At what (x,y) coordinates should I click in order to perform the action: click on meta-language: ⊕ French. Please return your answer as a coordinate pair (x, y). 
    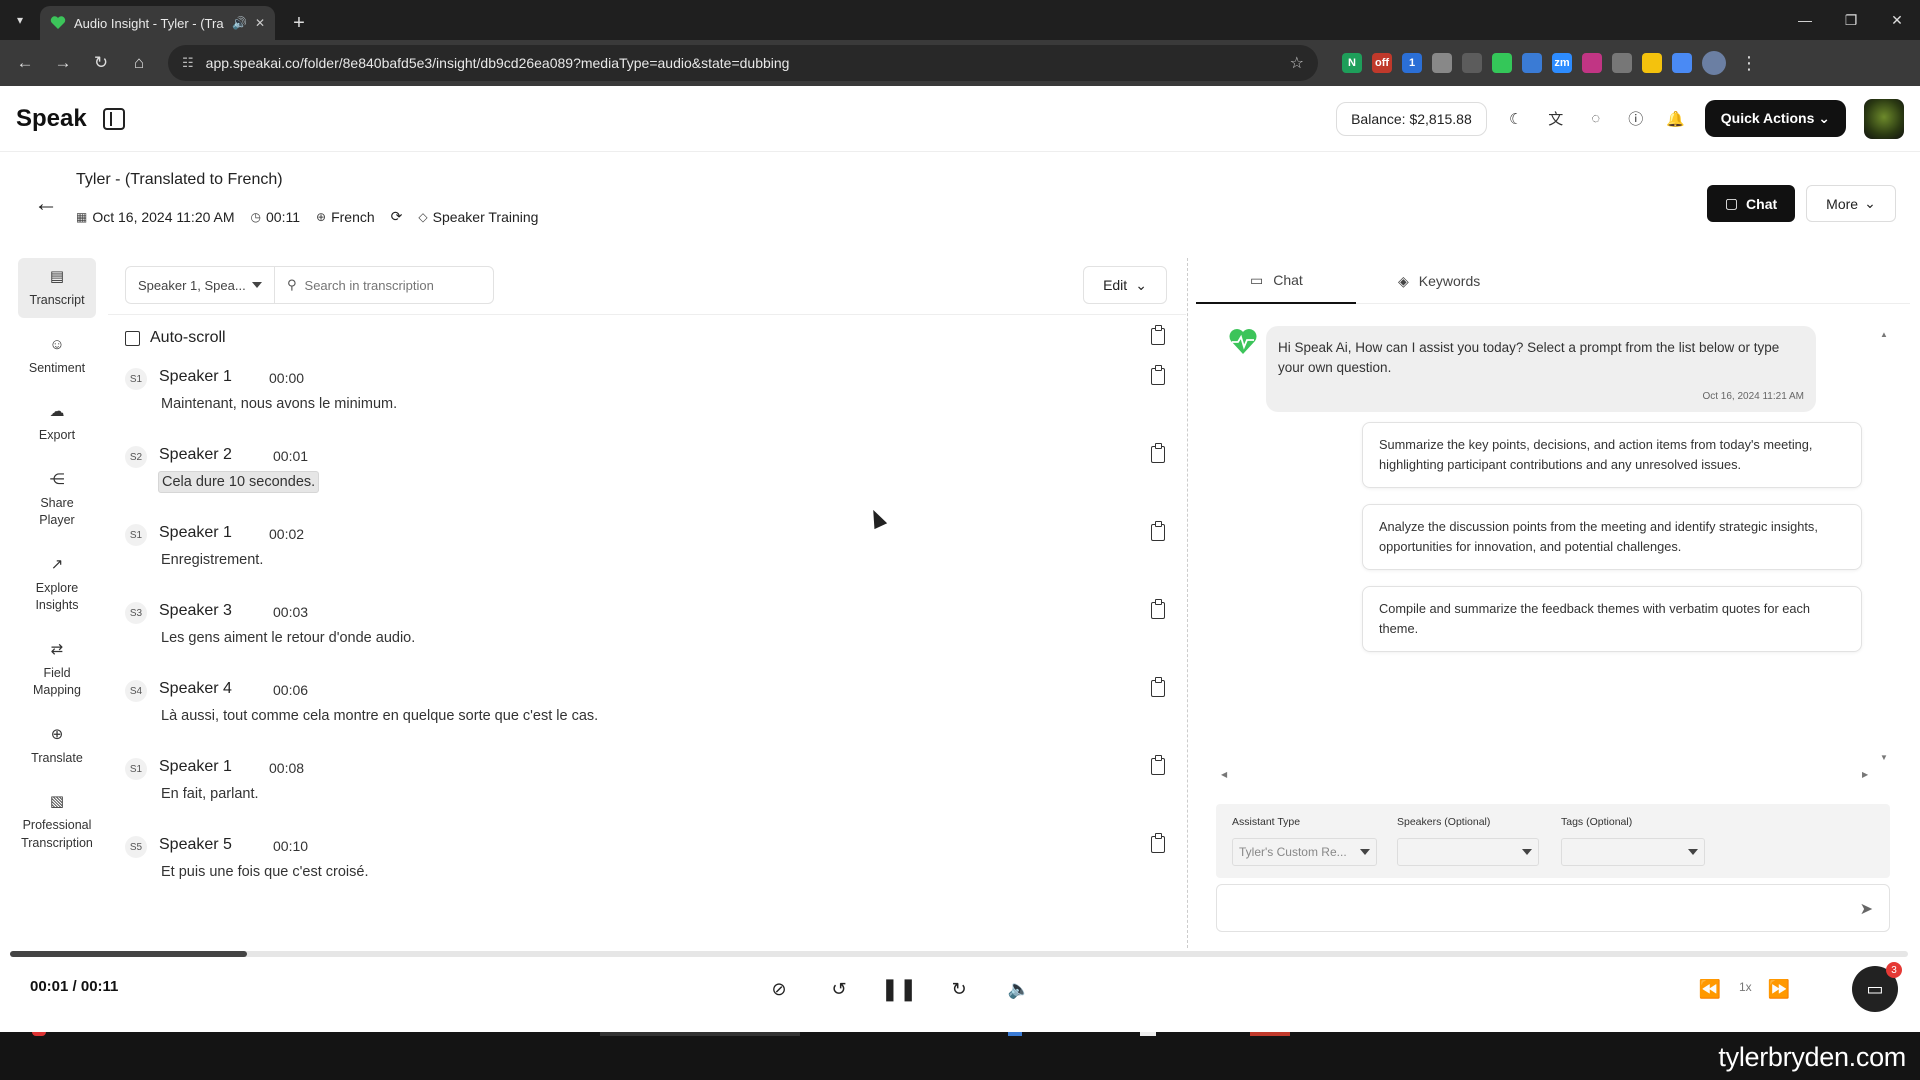
    Looking at the image, I should click on (345, 217).